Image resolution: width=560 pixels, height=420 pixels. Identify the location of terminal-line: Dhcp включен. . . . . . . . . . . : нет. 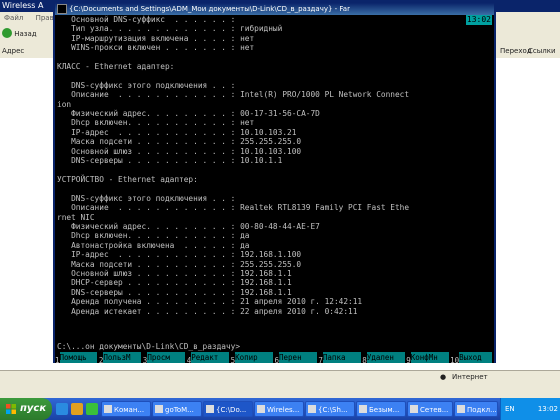
(156, 123).